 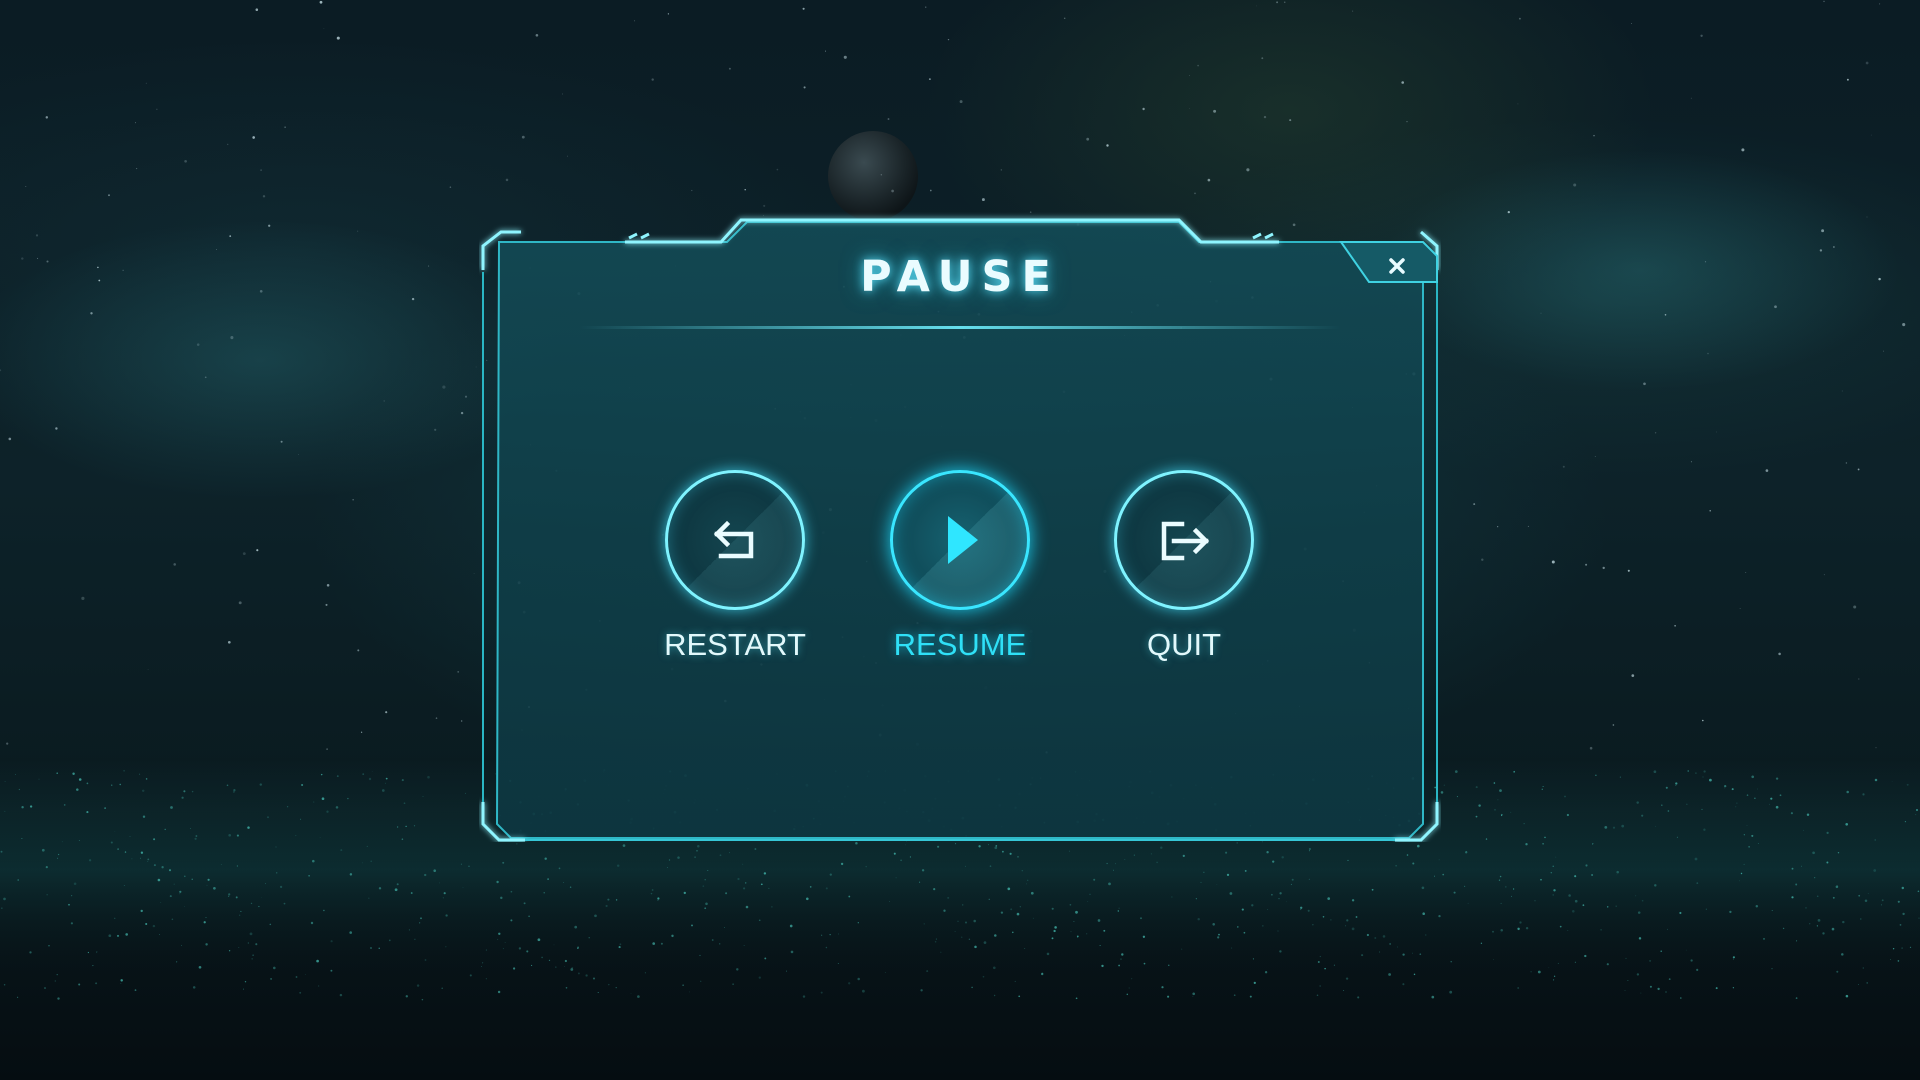 I want to click on page-title: PAUSE, so click(x=960, y=277).